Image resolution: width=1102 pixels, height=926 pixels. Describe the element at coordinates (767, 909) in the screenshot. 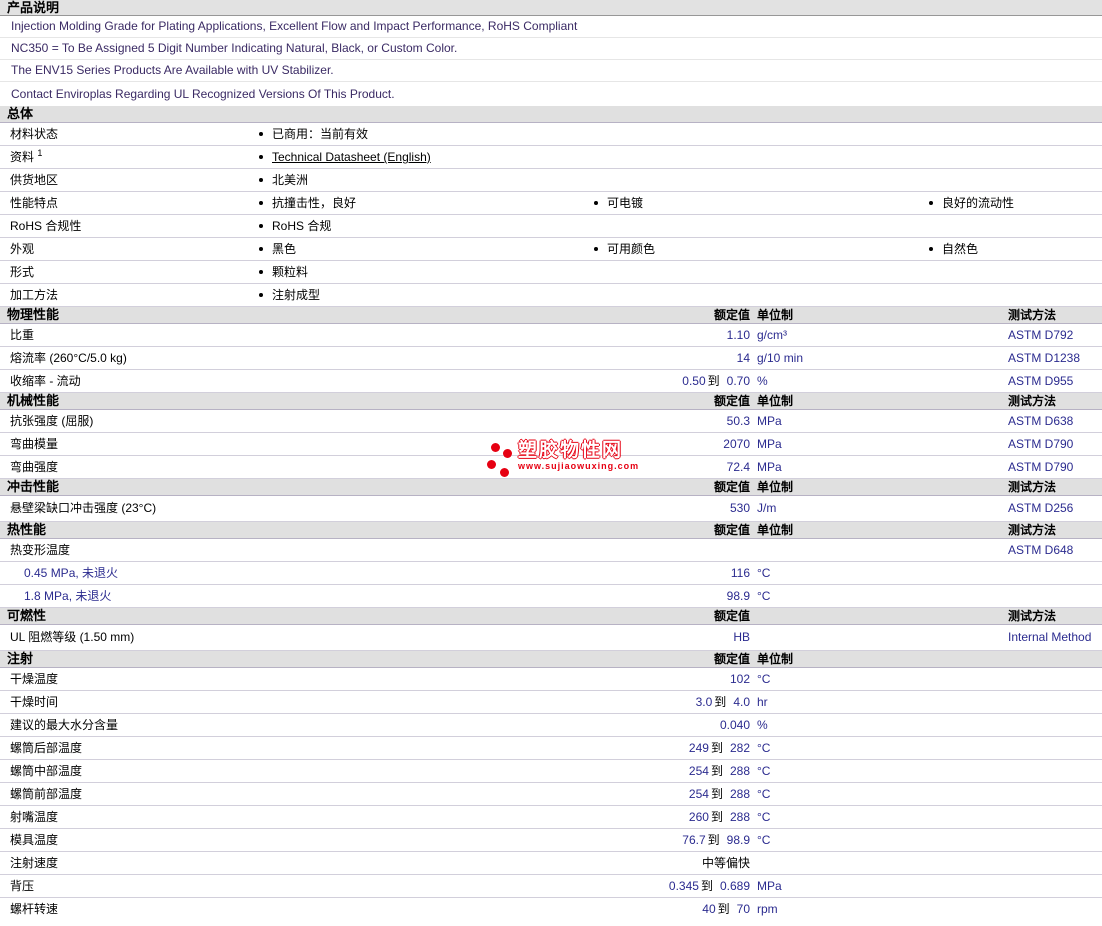

I see `property-unit: rpm` at that location.